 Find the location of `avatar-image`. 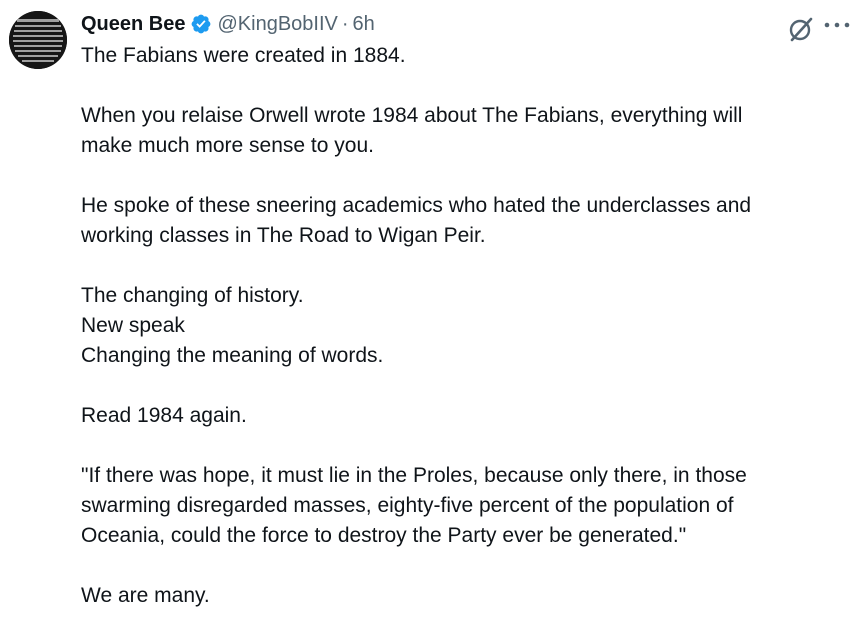

avatar-image is located at coordinates (38, 40).